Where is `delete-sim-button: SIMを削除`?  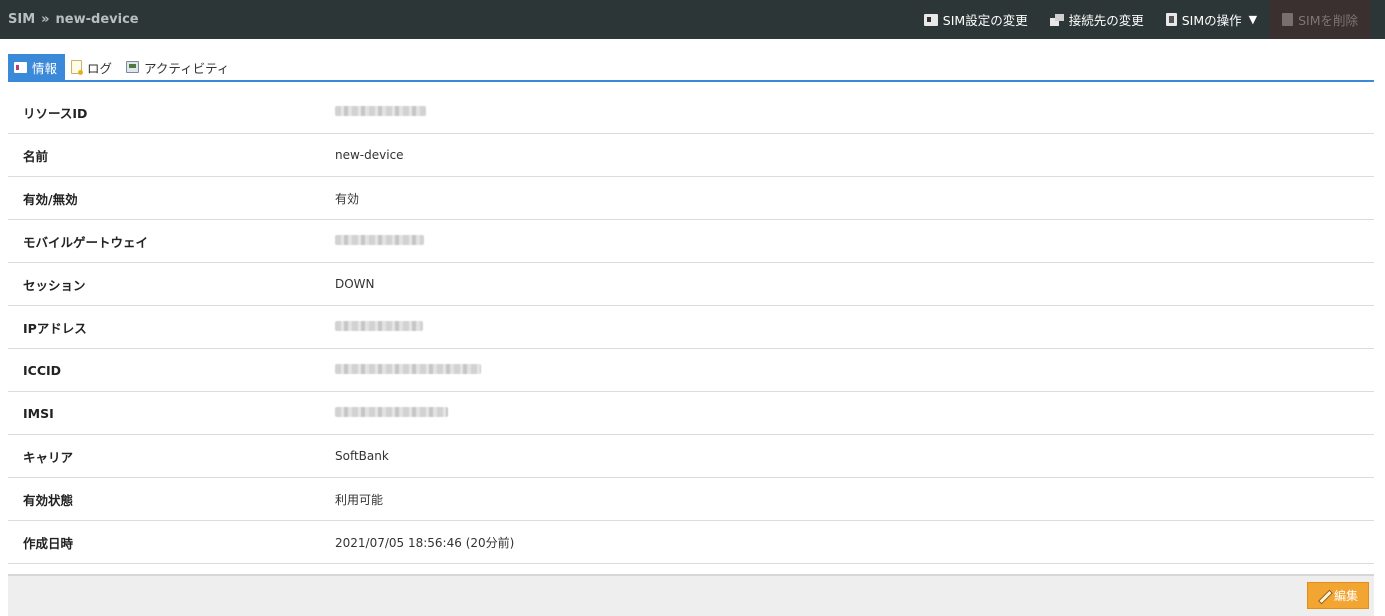 delete-sim-button: SIMを削除 is located at coordinates (1320, 19).